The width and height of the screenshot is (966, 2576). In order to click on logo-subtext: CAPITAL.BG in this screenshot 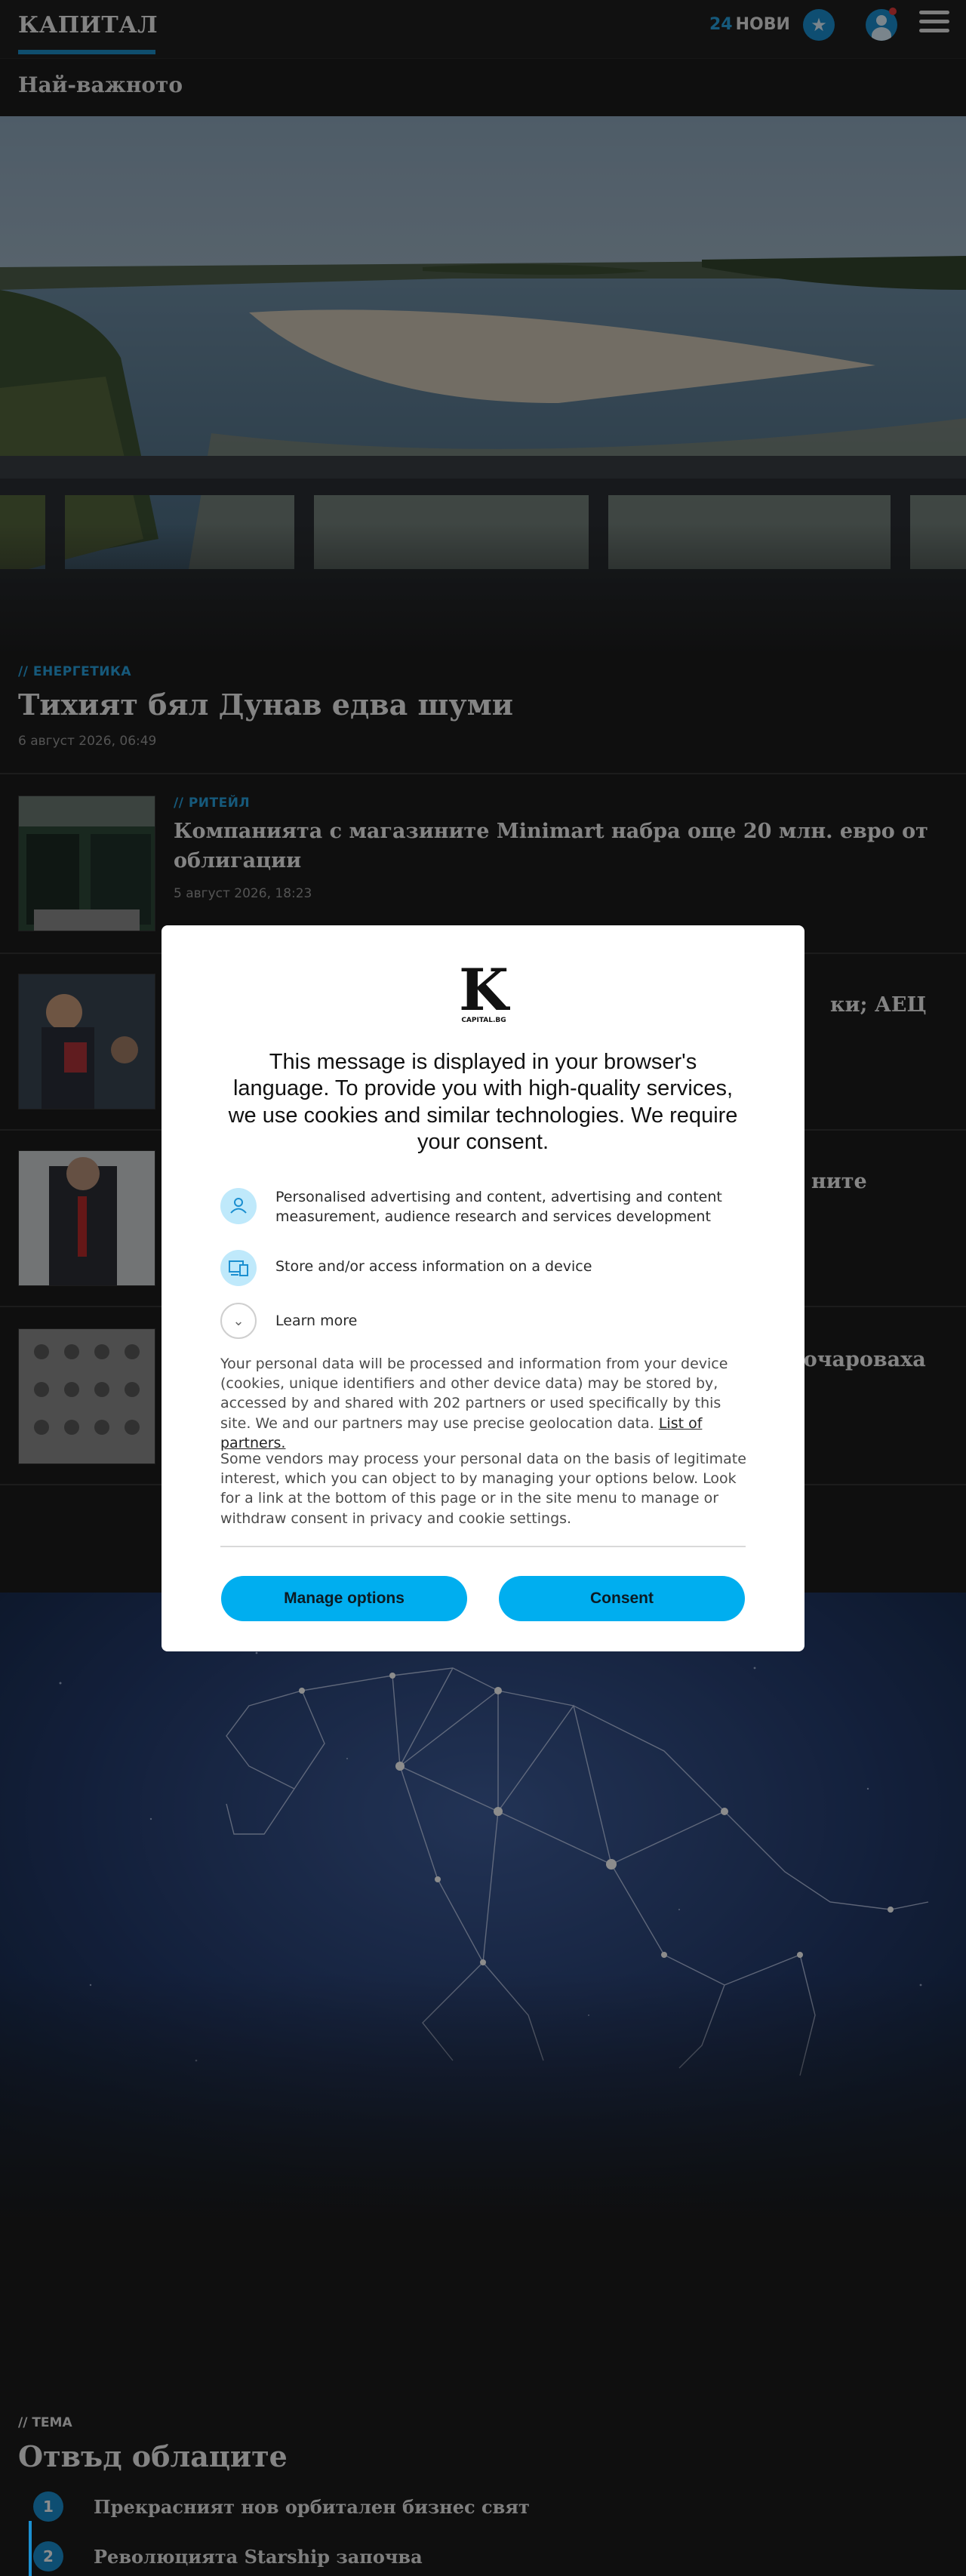, I will do `click(483, 1020)`.